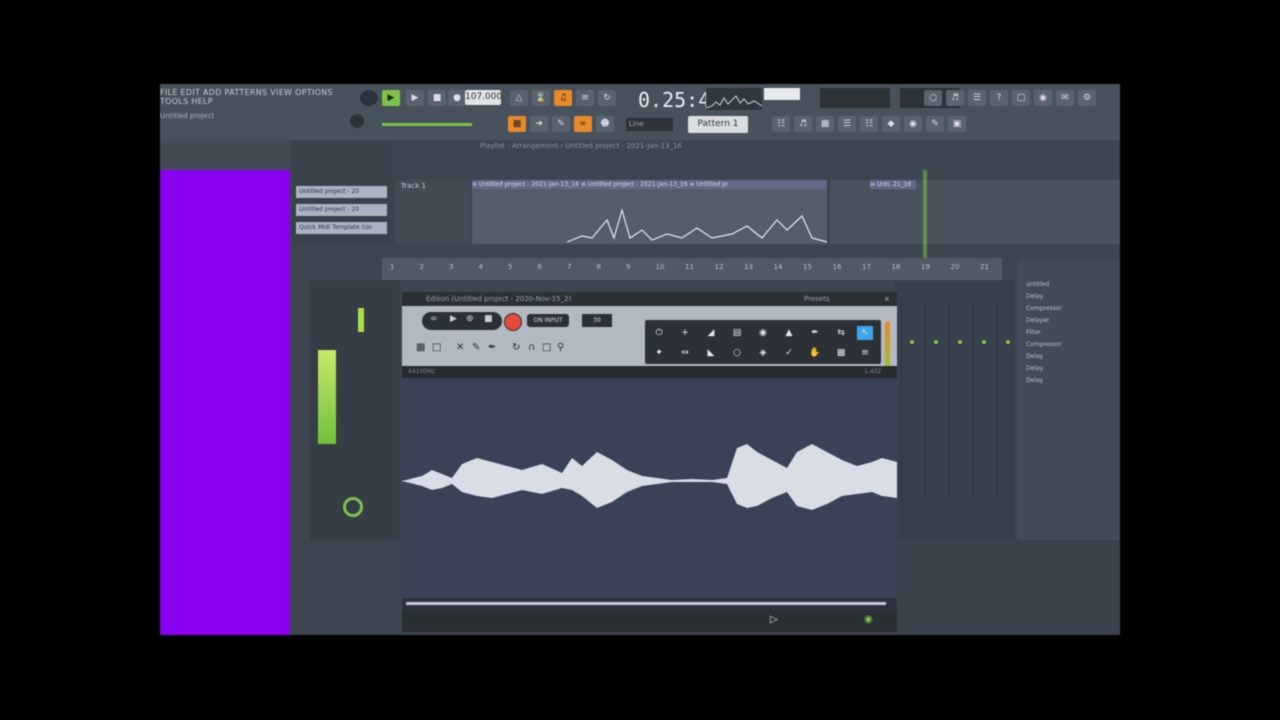 The image size is (1280, 720). What do you see at coordinates (841, 333) in the screenshot?
I see `loop-arrows-icon: ⇆` at bounding box center [841, 333].